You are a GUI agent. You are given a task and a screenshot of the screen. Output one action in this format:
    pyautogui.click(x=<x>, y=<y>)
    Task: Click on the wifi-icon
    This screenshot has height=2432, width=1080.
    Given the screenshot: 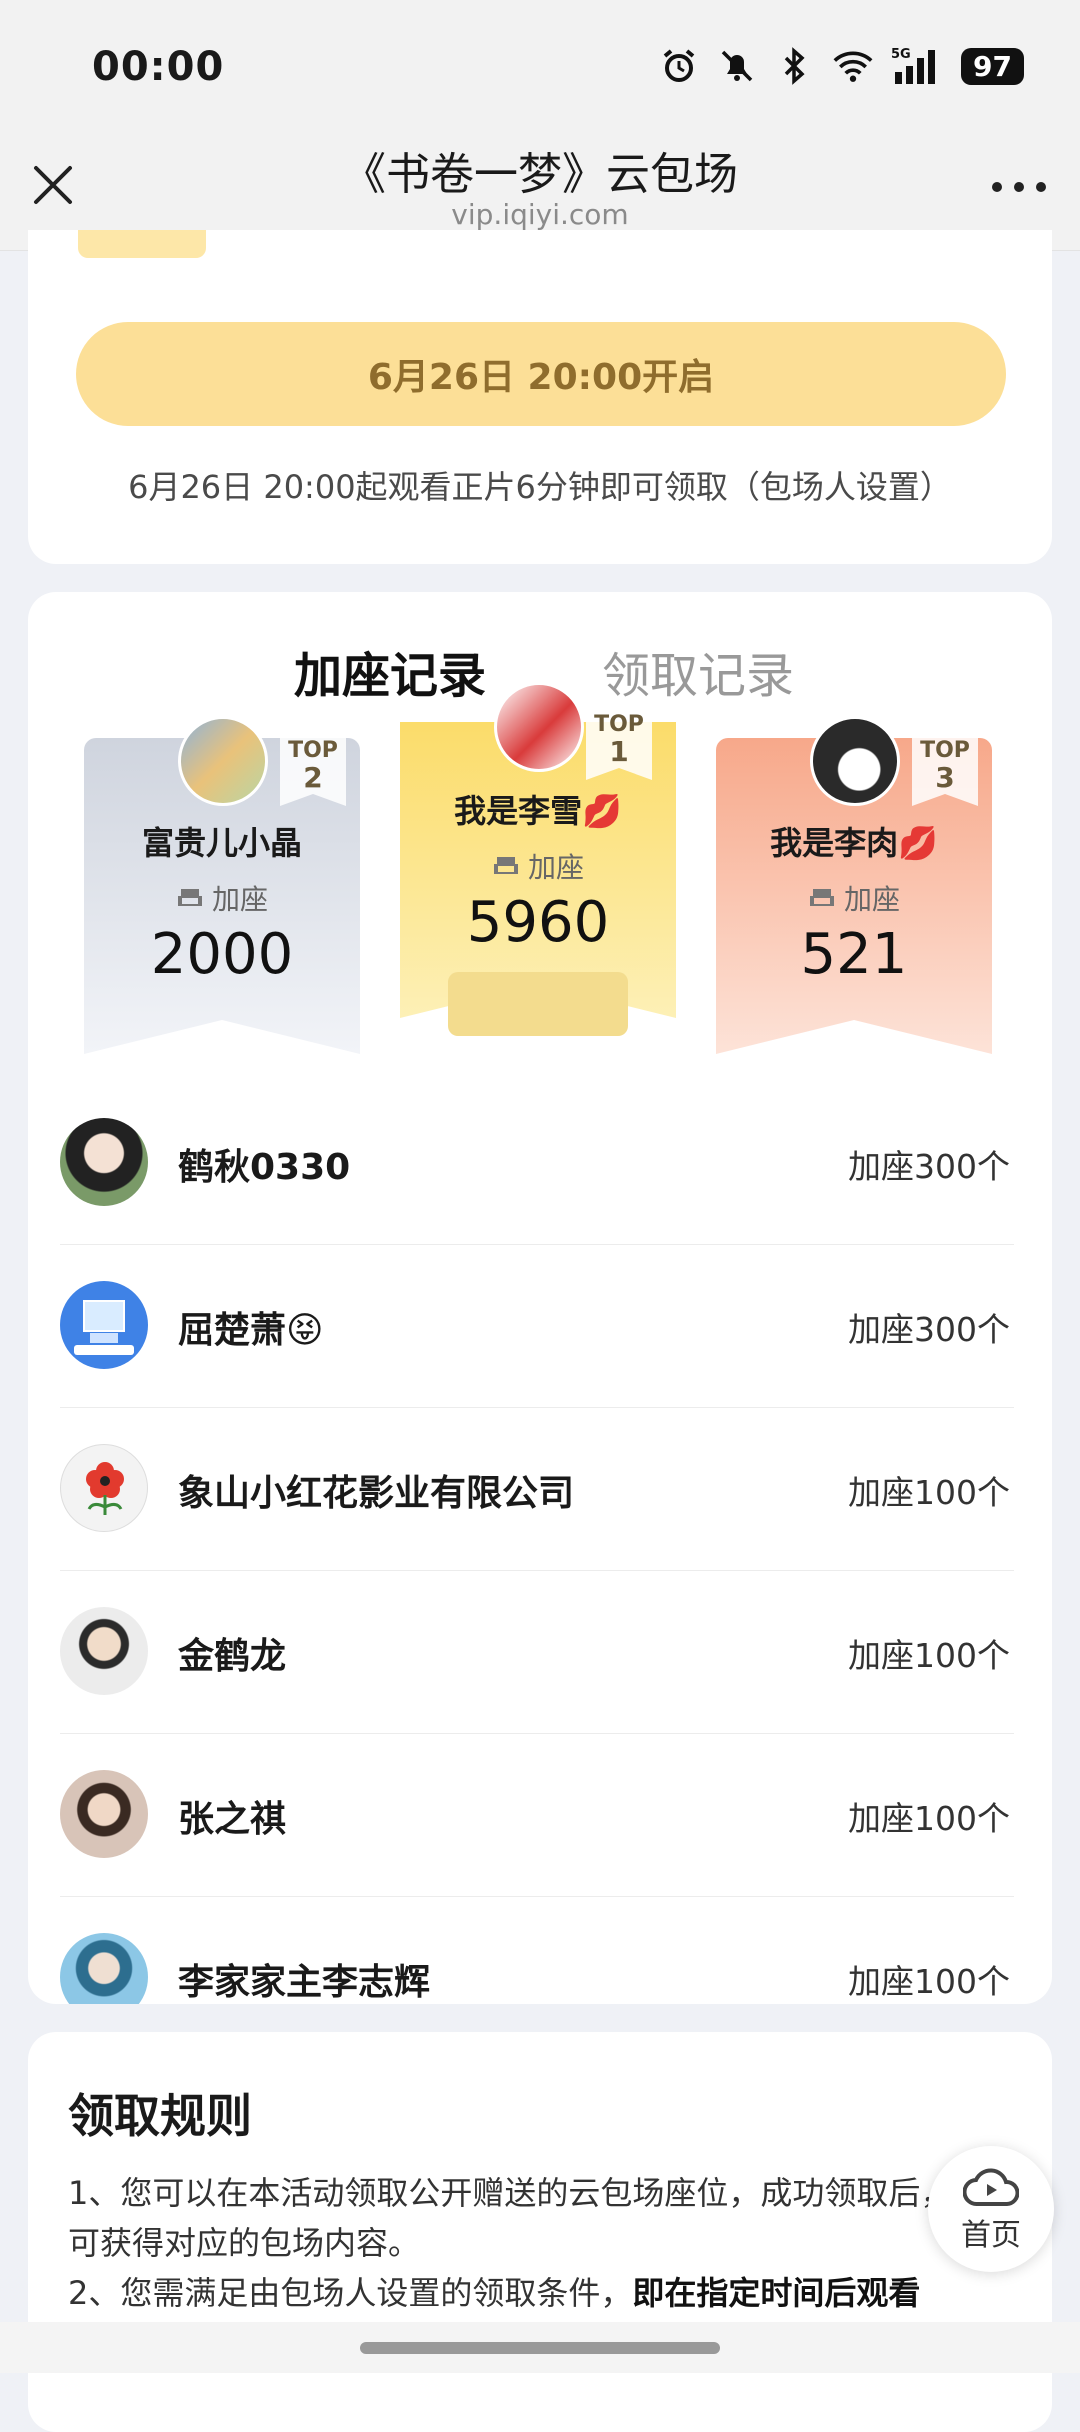 What is the action you would take?
    pyautogui.click(x=853, y=66)
    